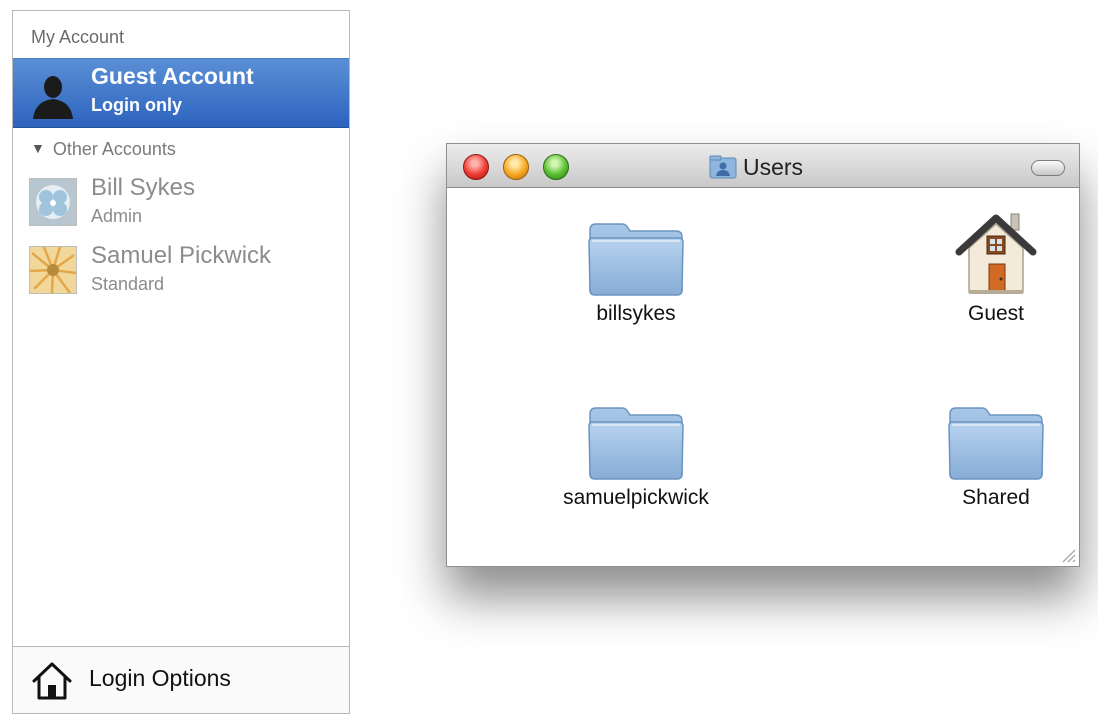  I want to click on resize-grip-icon, so click(1067, 554).